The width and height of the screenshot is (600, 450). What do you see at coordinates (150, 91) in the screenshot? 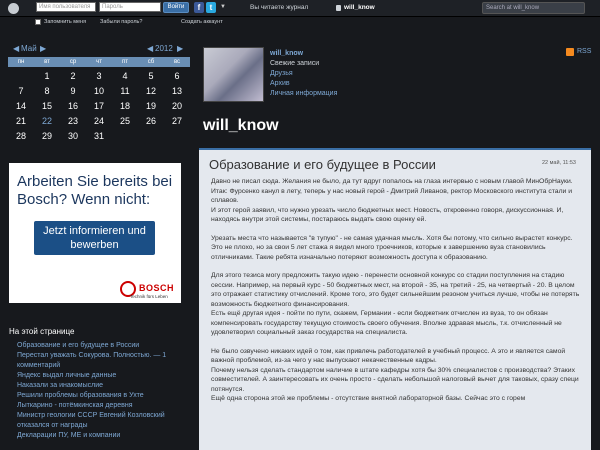
I see `calendar-day: 12` at bounding box center [150, 91].